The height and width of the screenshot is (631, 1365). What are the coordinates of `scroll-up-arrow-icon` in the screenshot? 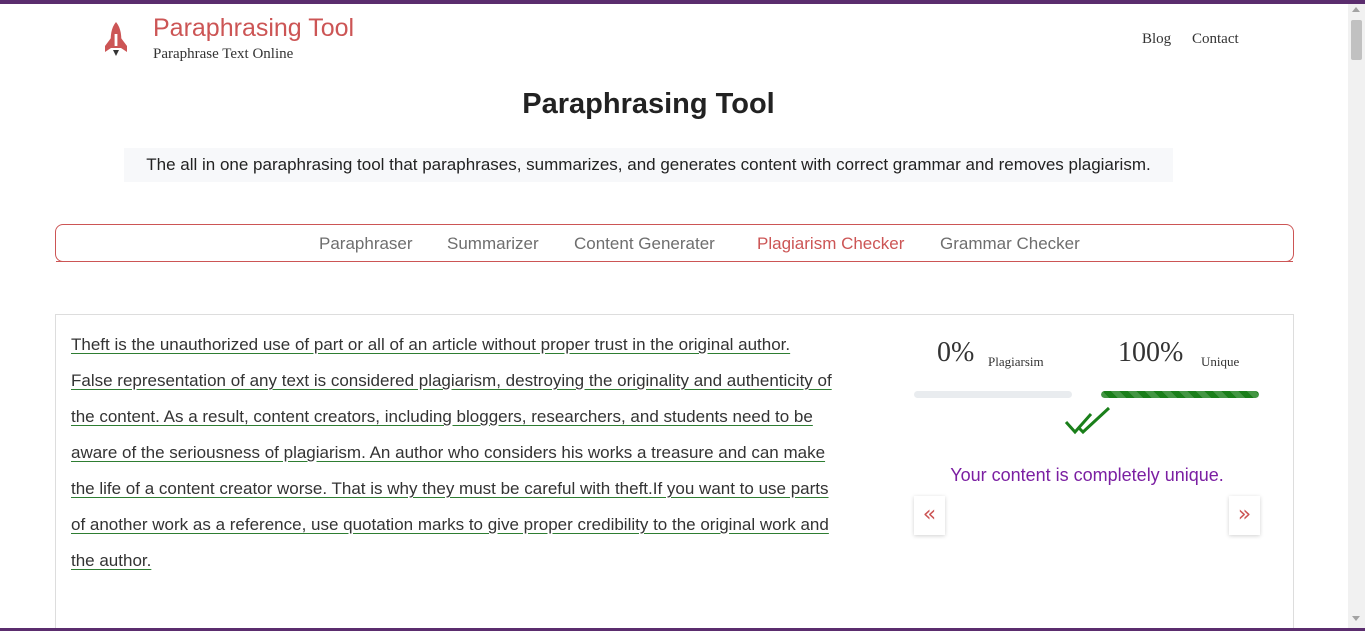 It's located at (1356, 9).